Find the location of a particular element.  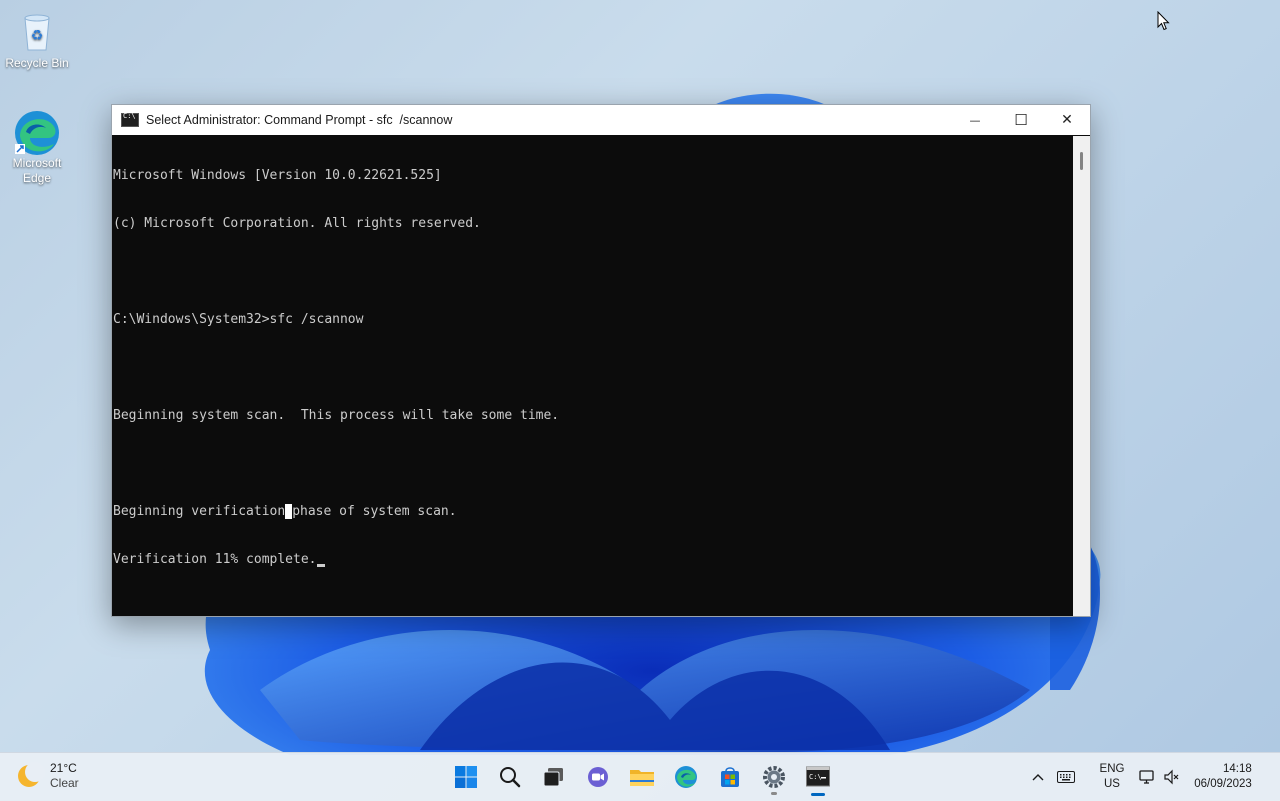

console-text: Beginning verification is located at coordinates (199, 511).